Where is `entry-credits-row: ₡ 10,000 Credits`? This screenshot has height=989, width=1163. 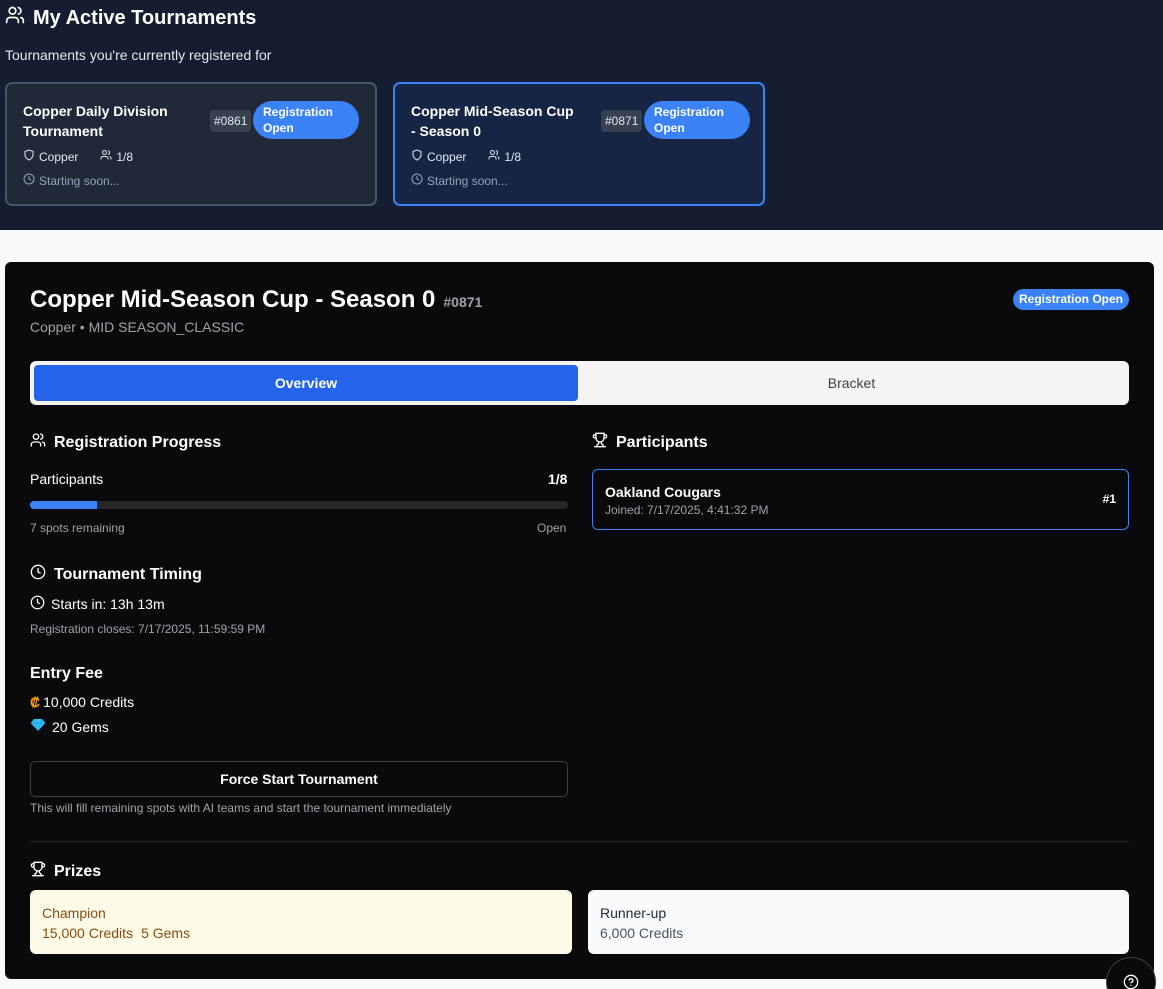 entry-credits-row: ₡ 10,000 Credits is located at coordinates (82, 702).